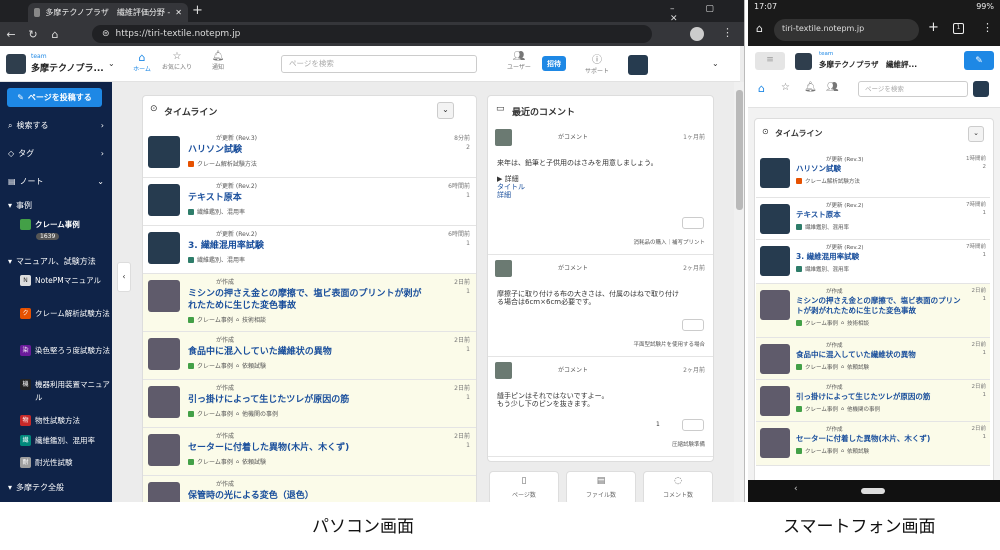  I want to click on timeline-item: が更新 (Rev.2) 3. 繊維混用率試験 繊維鑑別、混用率 6時間前 1, so click(309, 250).